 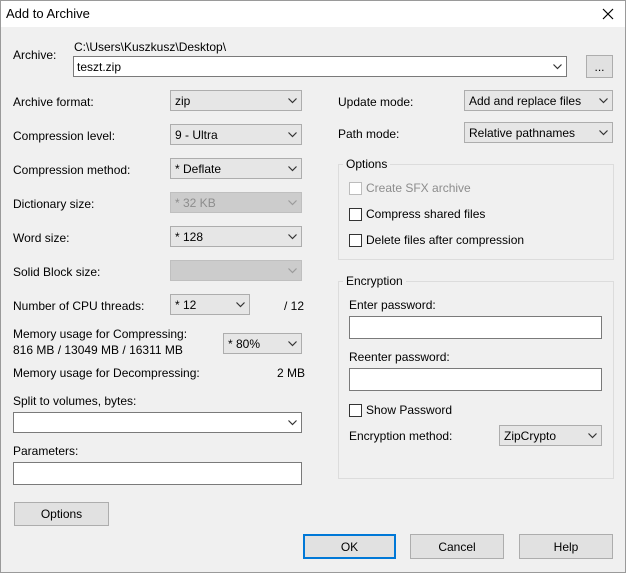 I want to click on update-mode-label: Update mode:, so click(x=376, y=102).